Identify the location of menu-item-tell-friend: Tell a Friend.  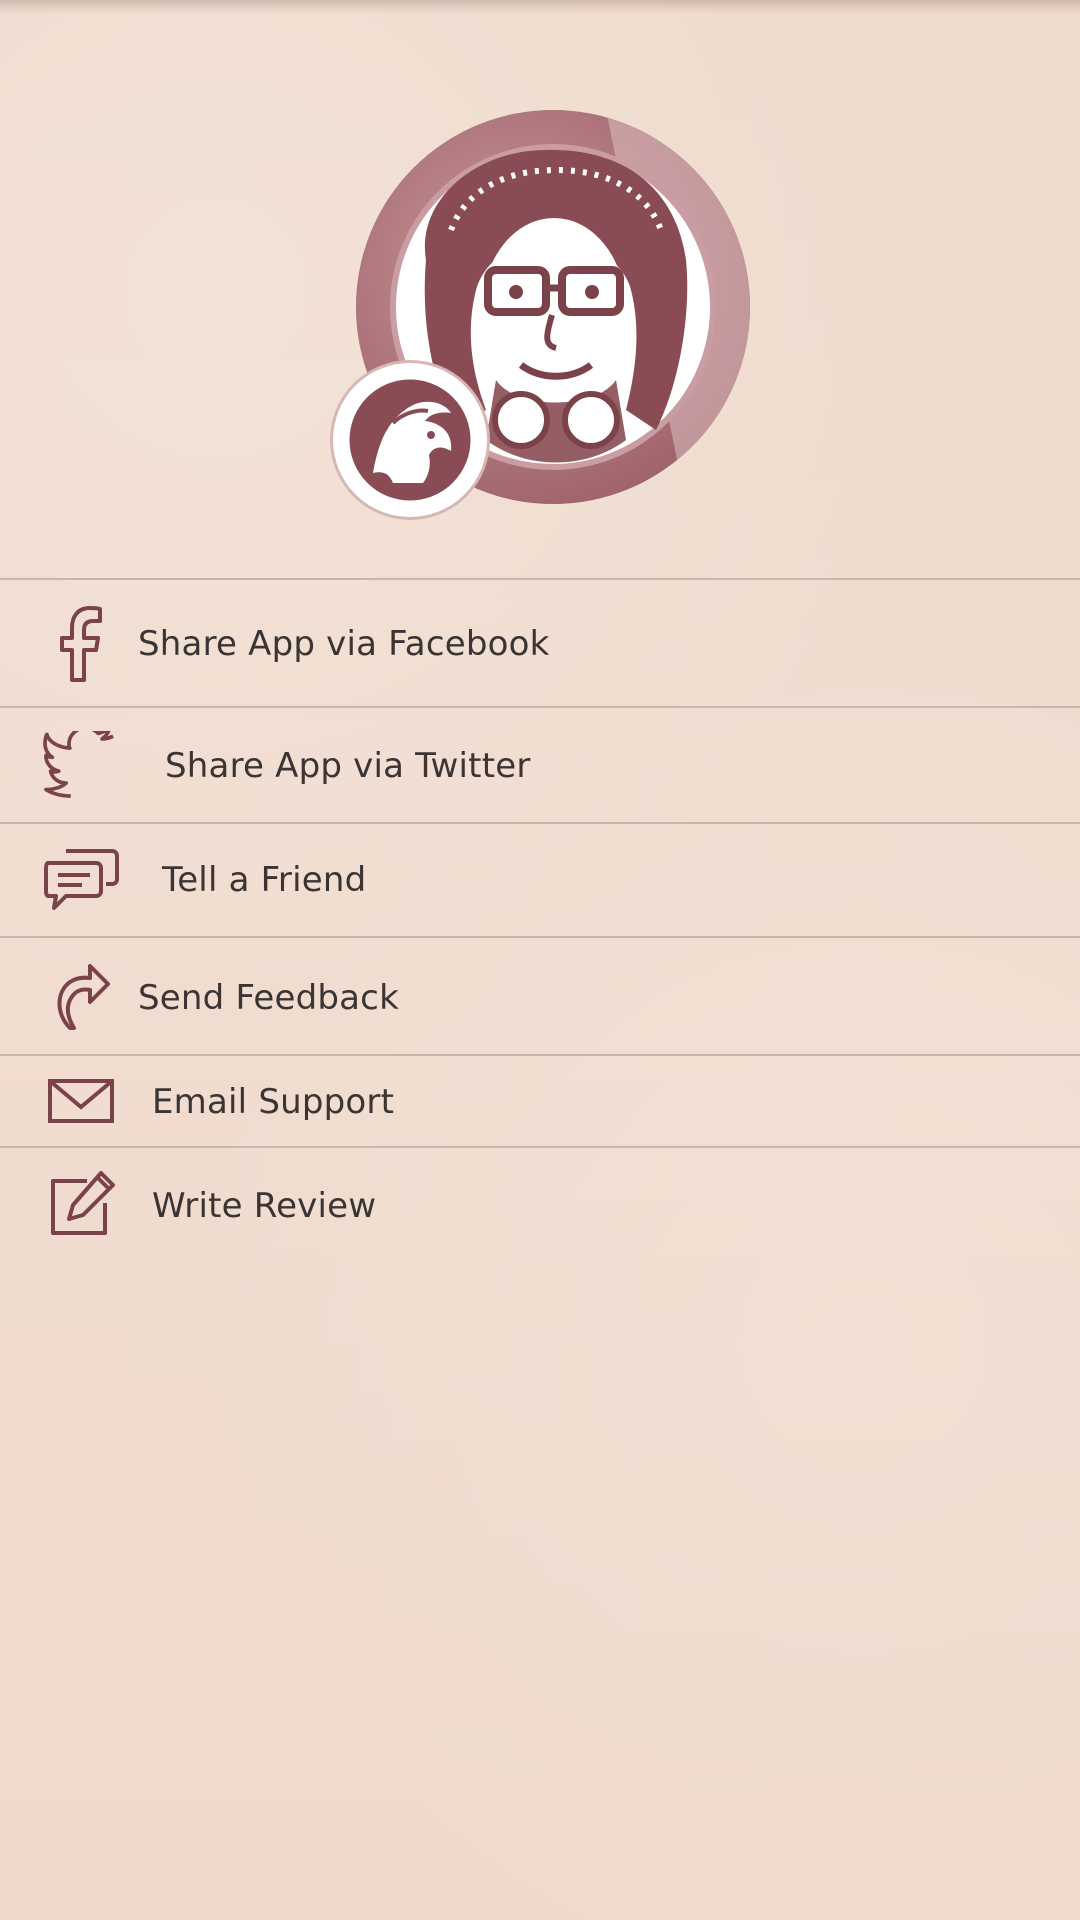
(540, 879).